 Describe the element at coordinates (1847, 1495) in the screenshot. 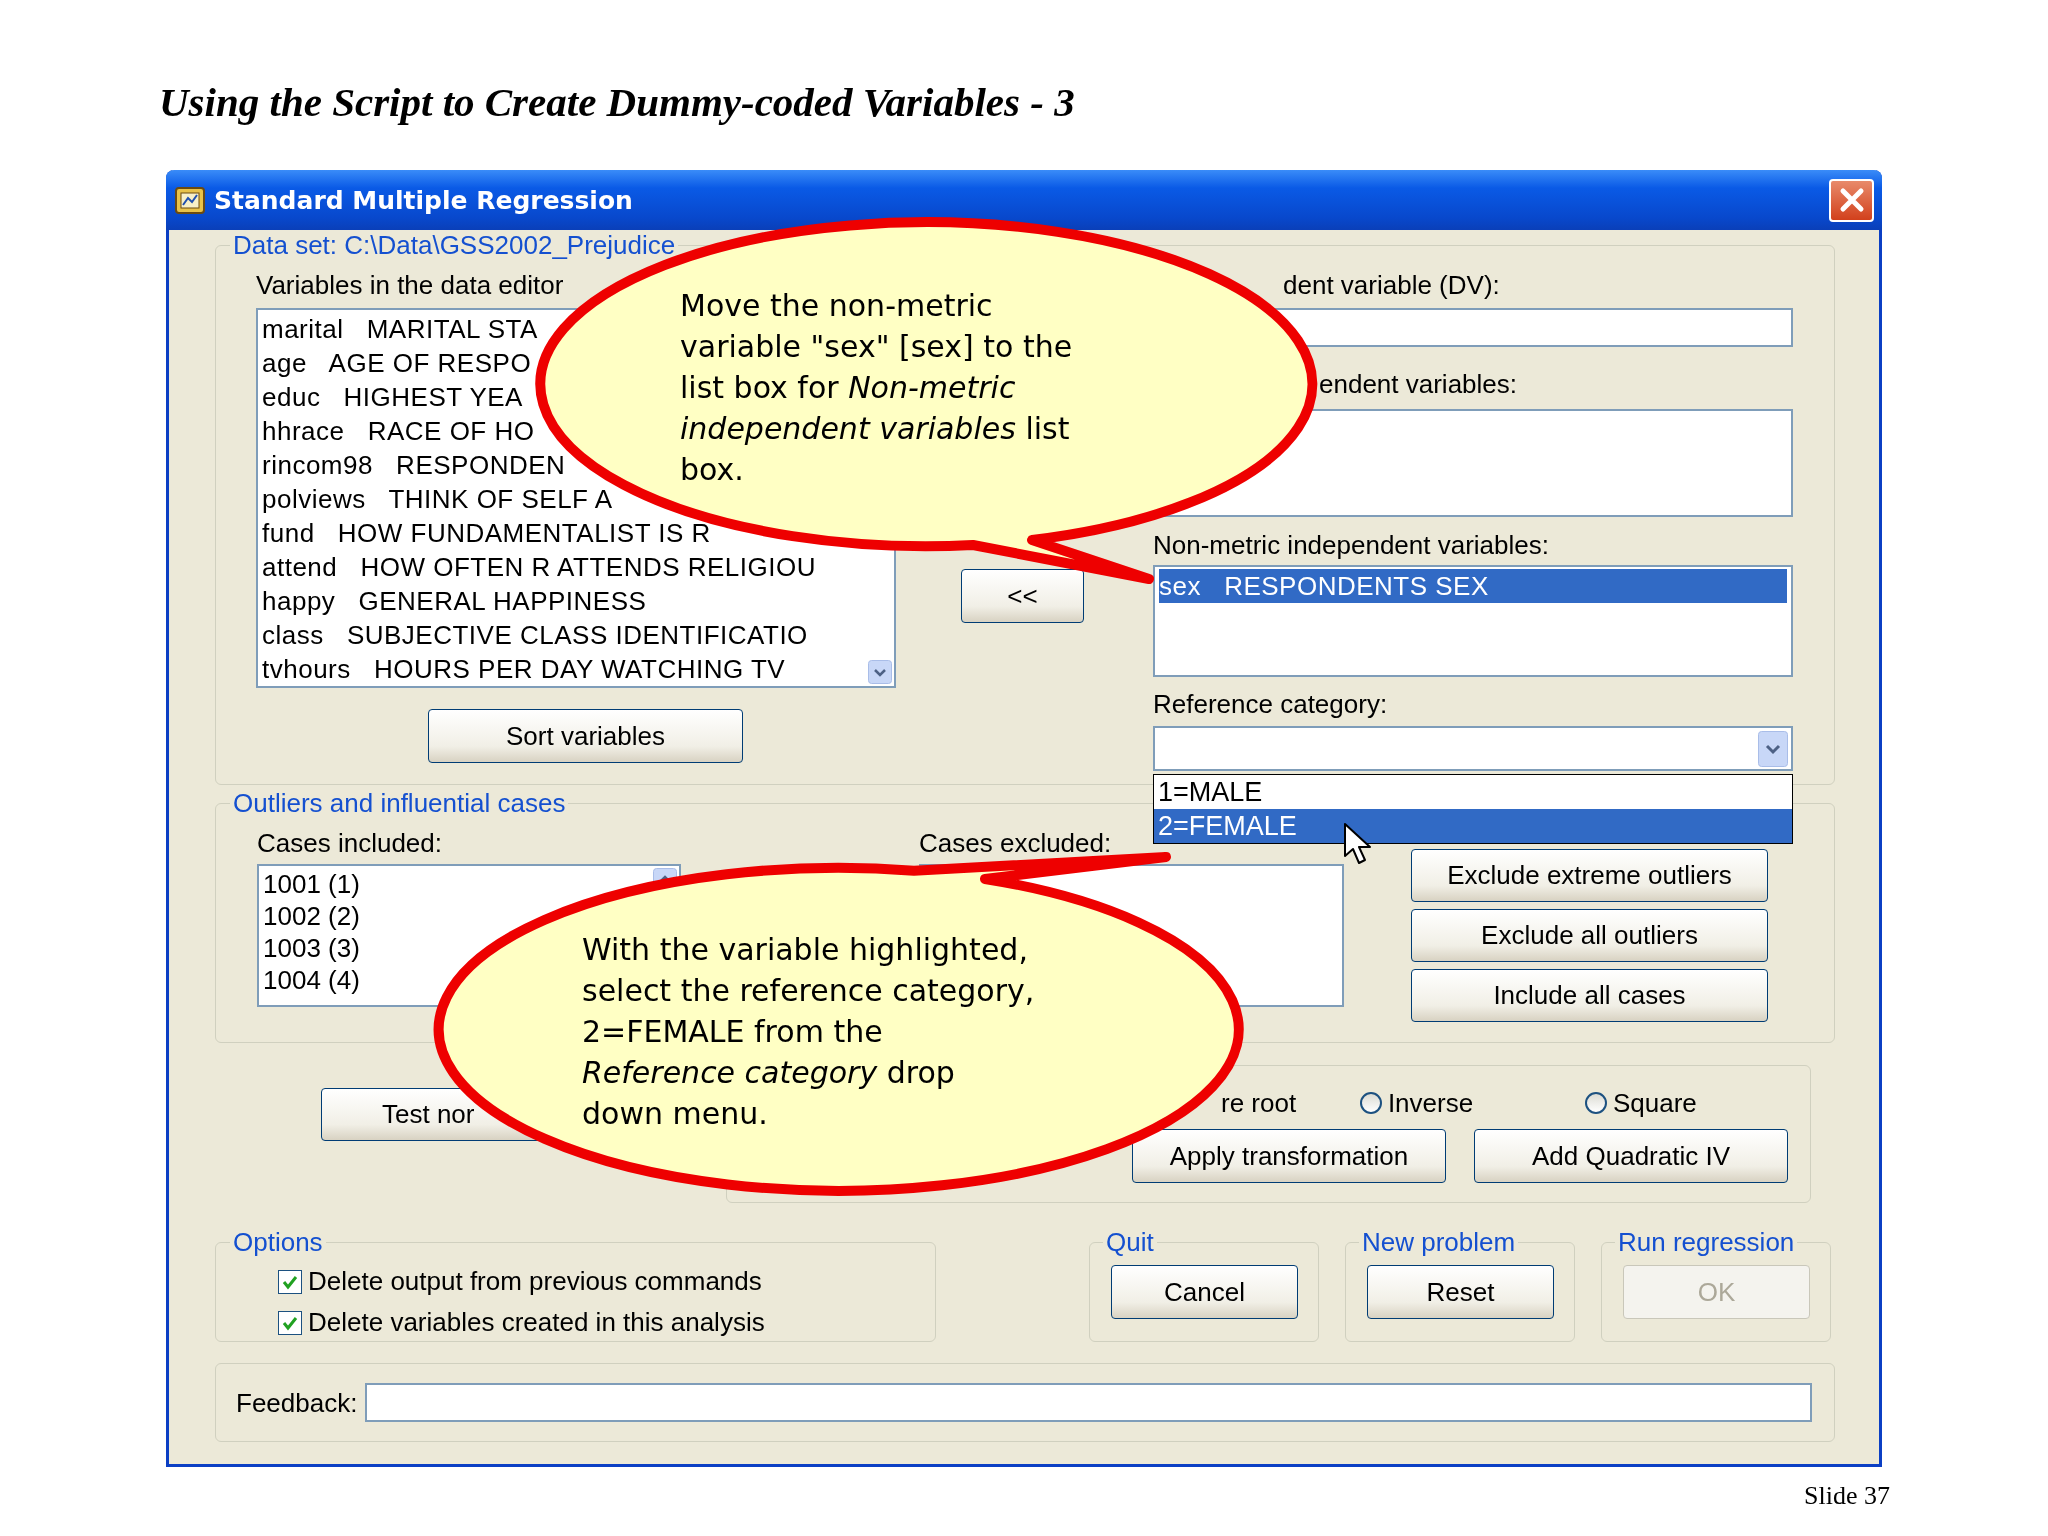

I see `slide-number: Slide 37` at that location.